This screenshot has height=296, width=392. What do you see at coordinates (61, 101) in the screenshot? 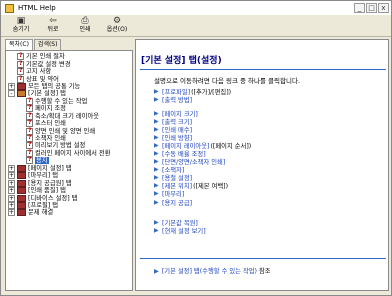
I see `tree-item-label: 수행할 수 있는 작업` at bounding box center [61, 101].